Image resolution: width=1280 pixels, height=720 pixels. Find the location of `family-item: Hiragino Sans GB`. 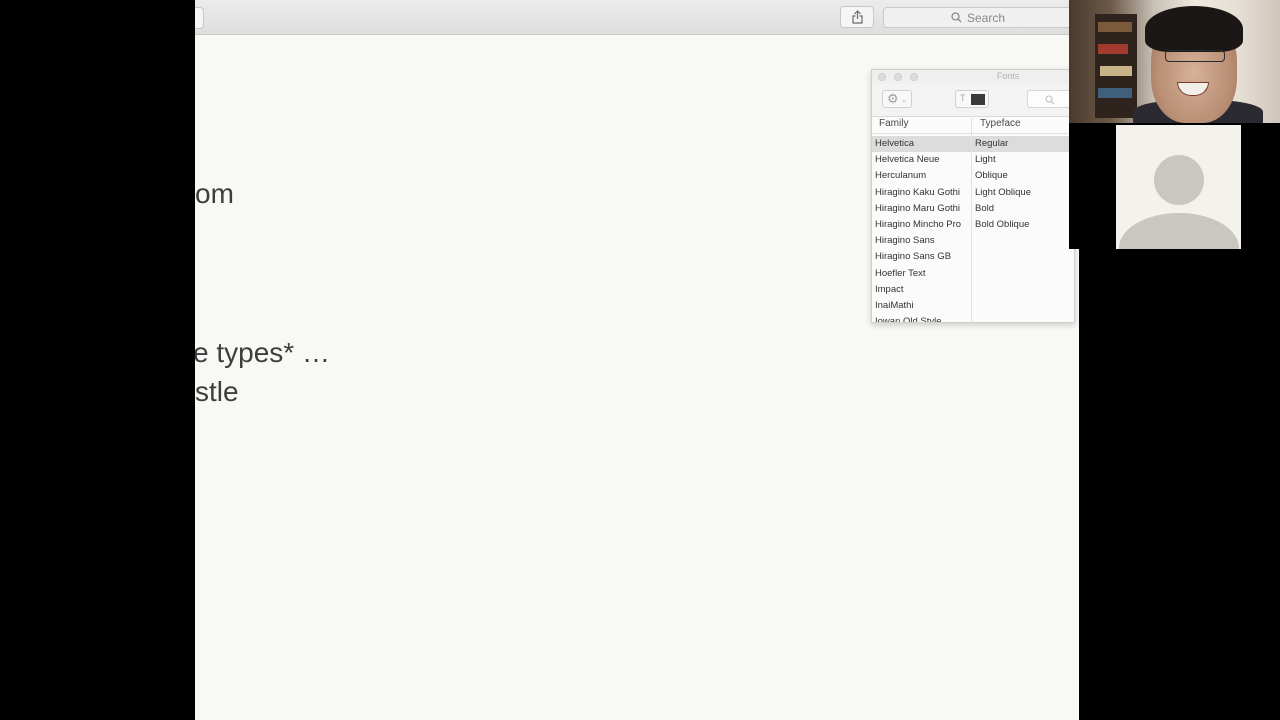

family-item: Hiragino Sans GB is located at coordinates (921, 257).